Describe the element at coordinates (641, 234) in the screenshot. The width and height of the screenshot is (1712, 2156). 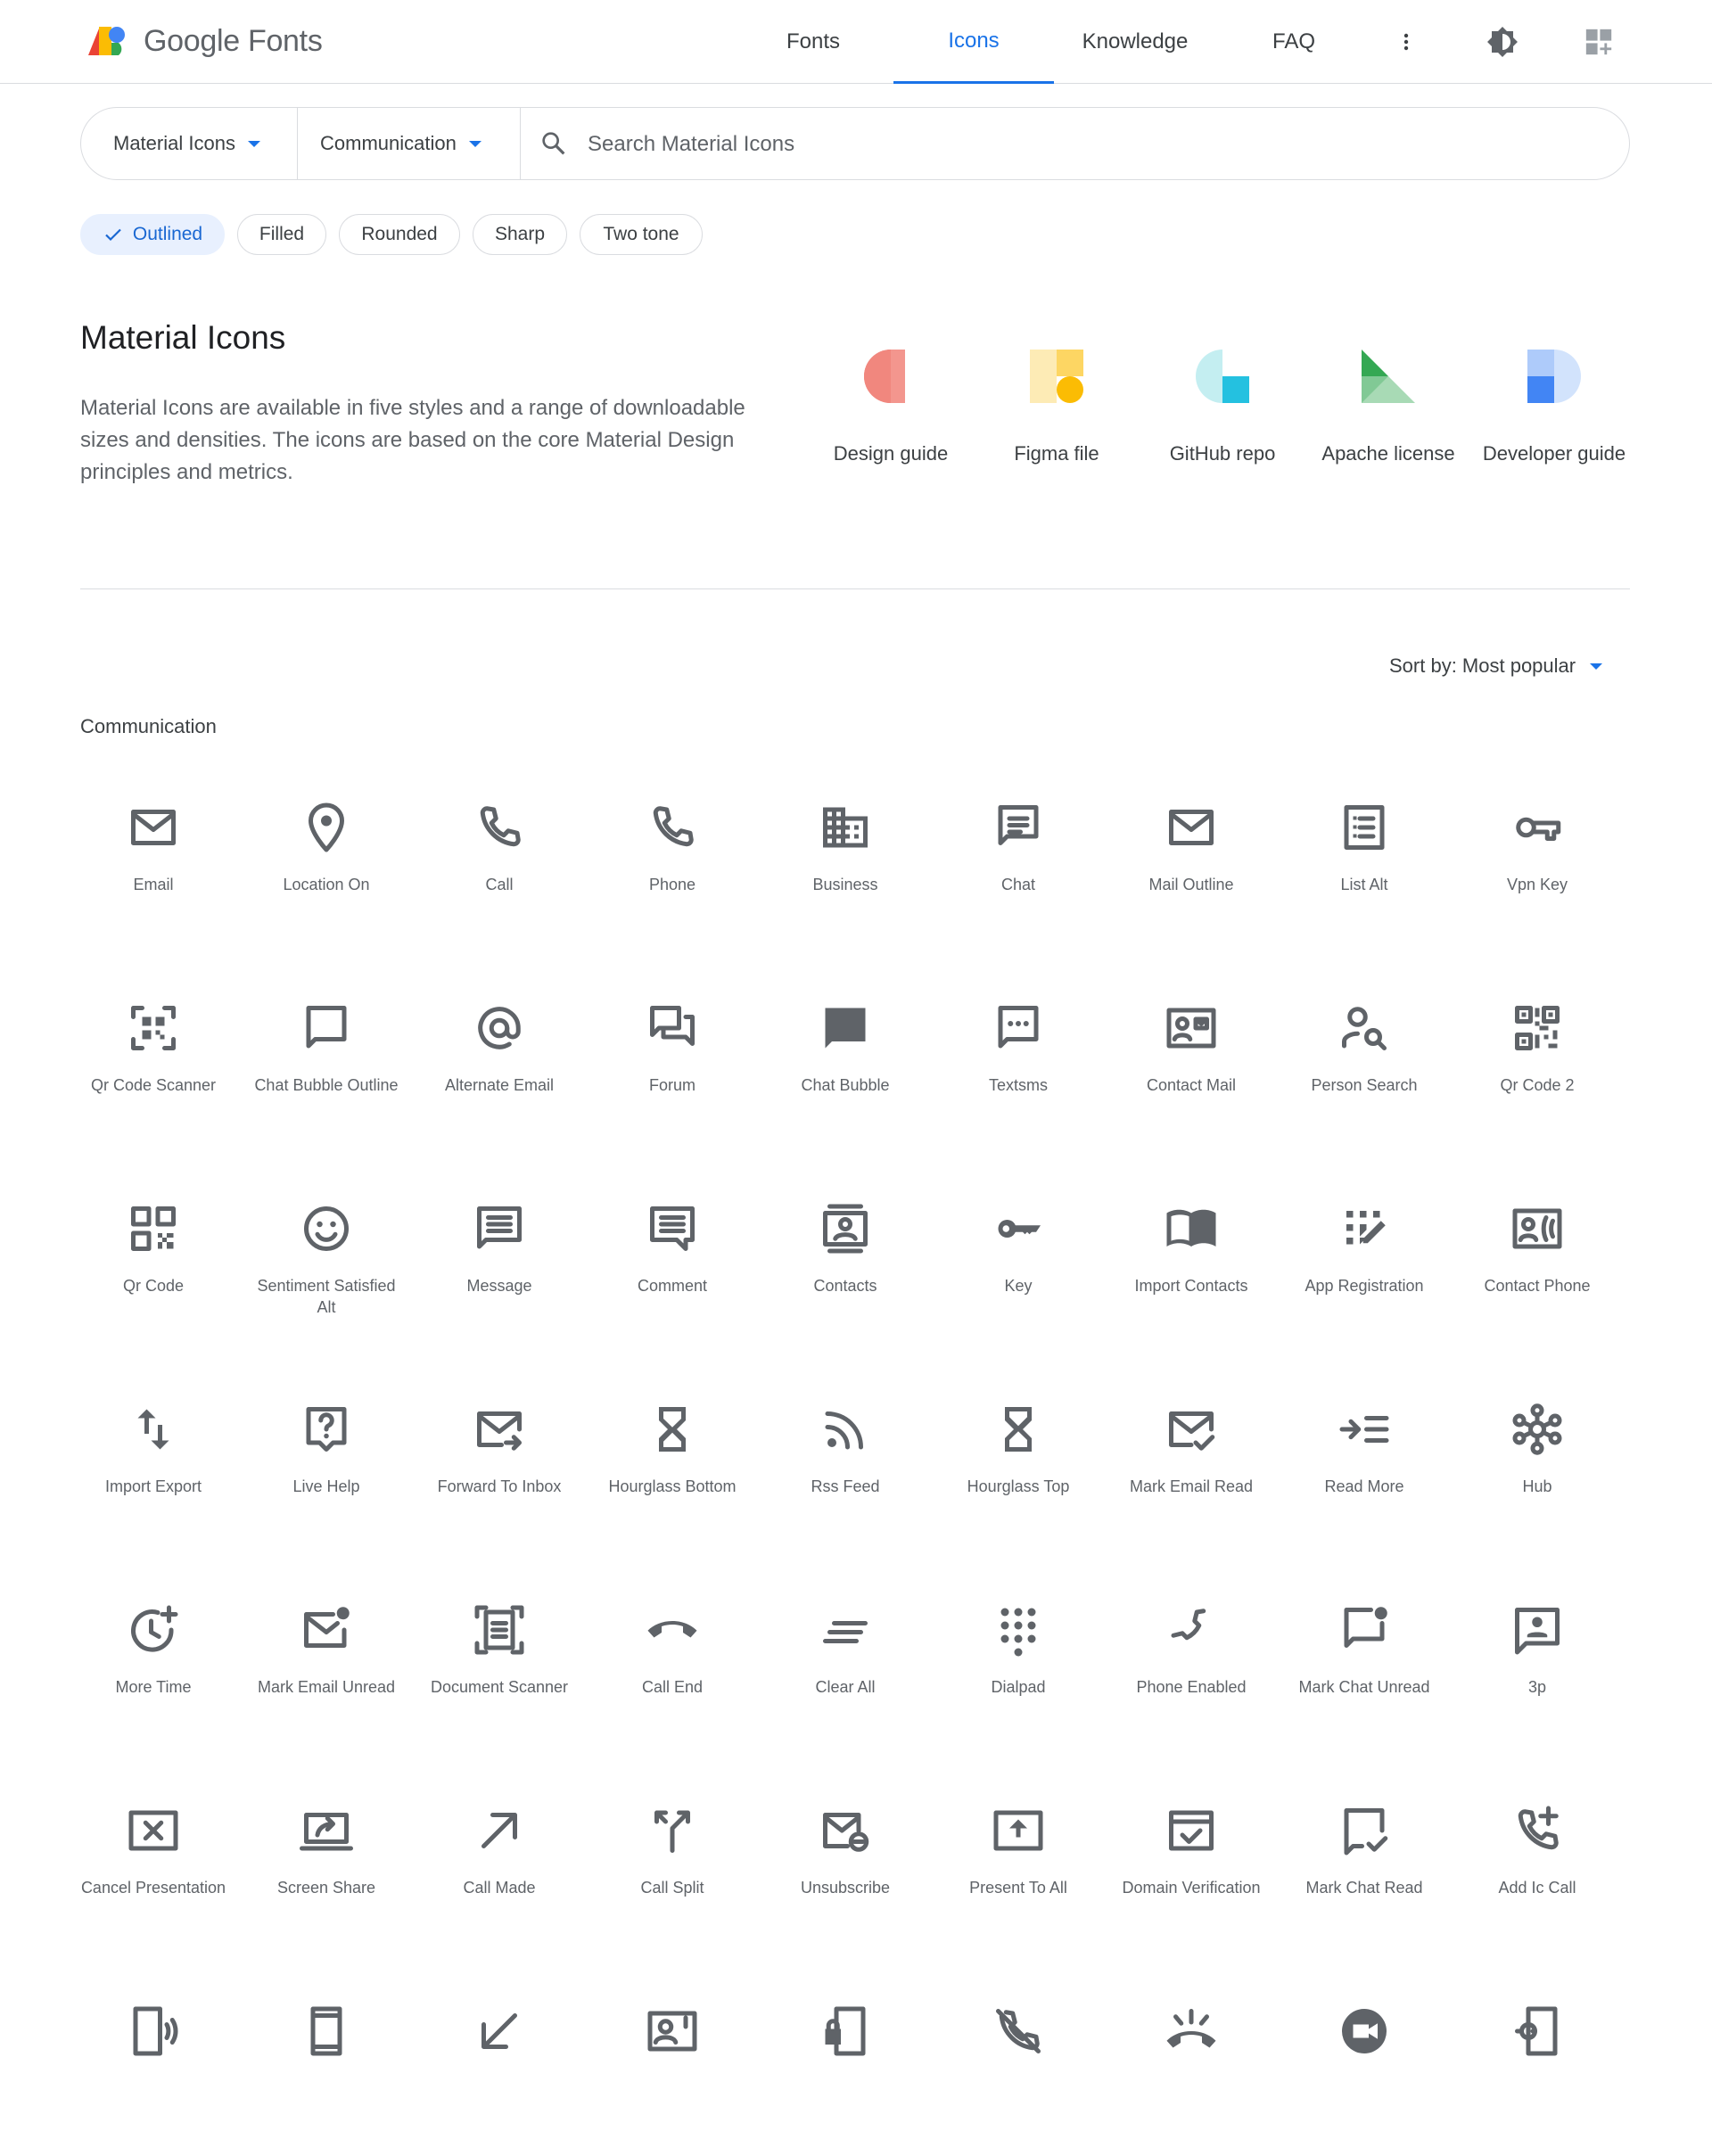
I see `style-chip-two-tone: Two tone` at that location.